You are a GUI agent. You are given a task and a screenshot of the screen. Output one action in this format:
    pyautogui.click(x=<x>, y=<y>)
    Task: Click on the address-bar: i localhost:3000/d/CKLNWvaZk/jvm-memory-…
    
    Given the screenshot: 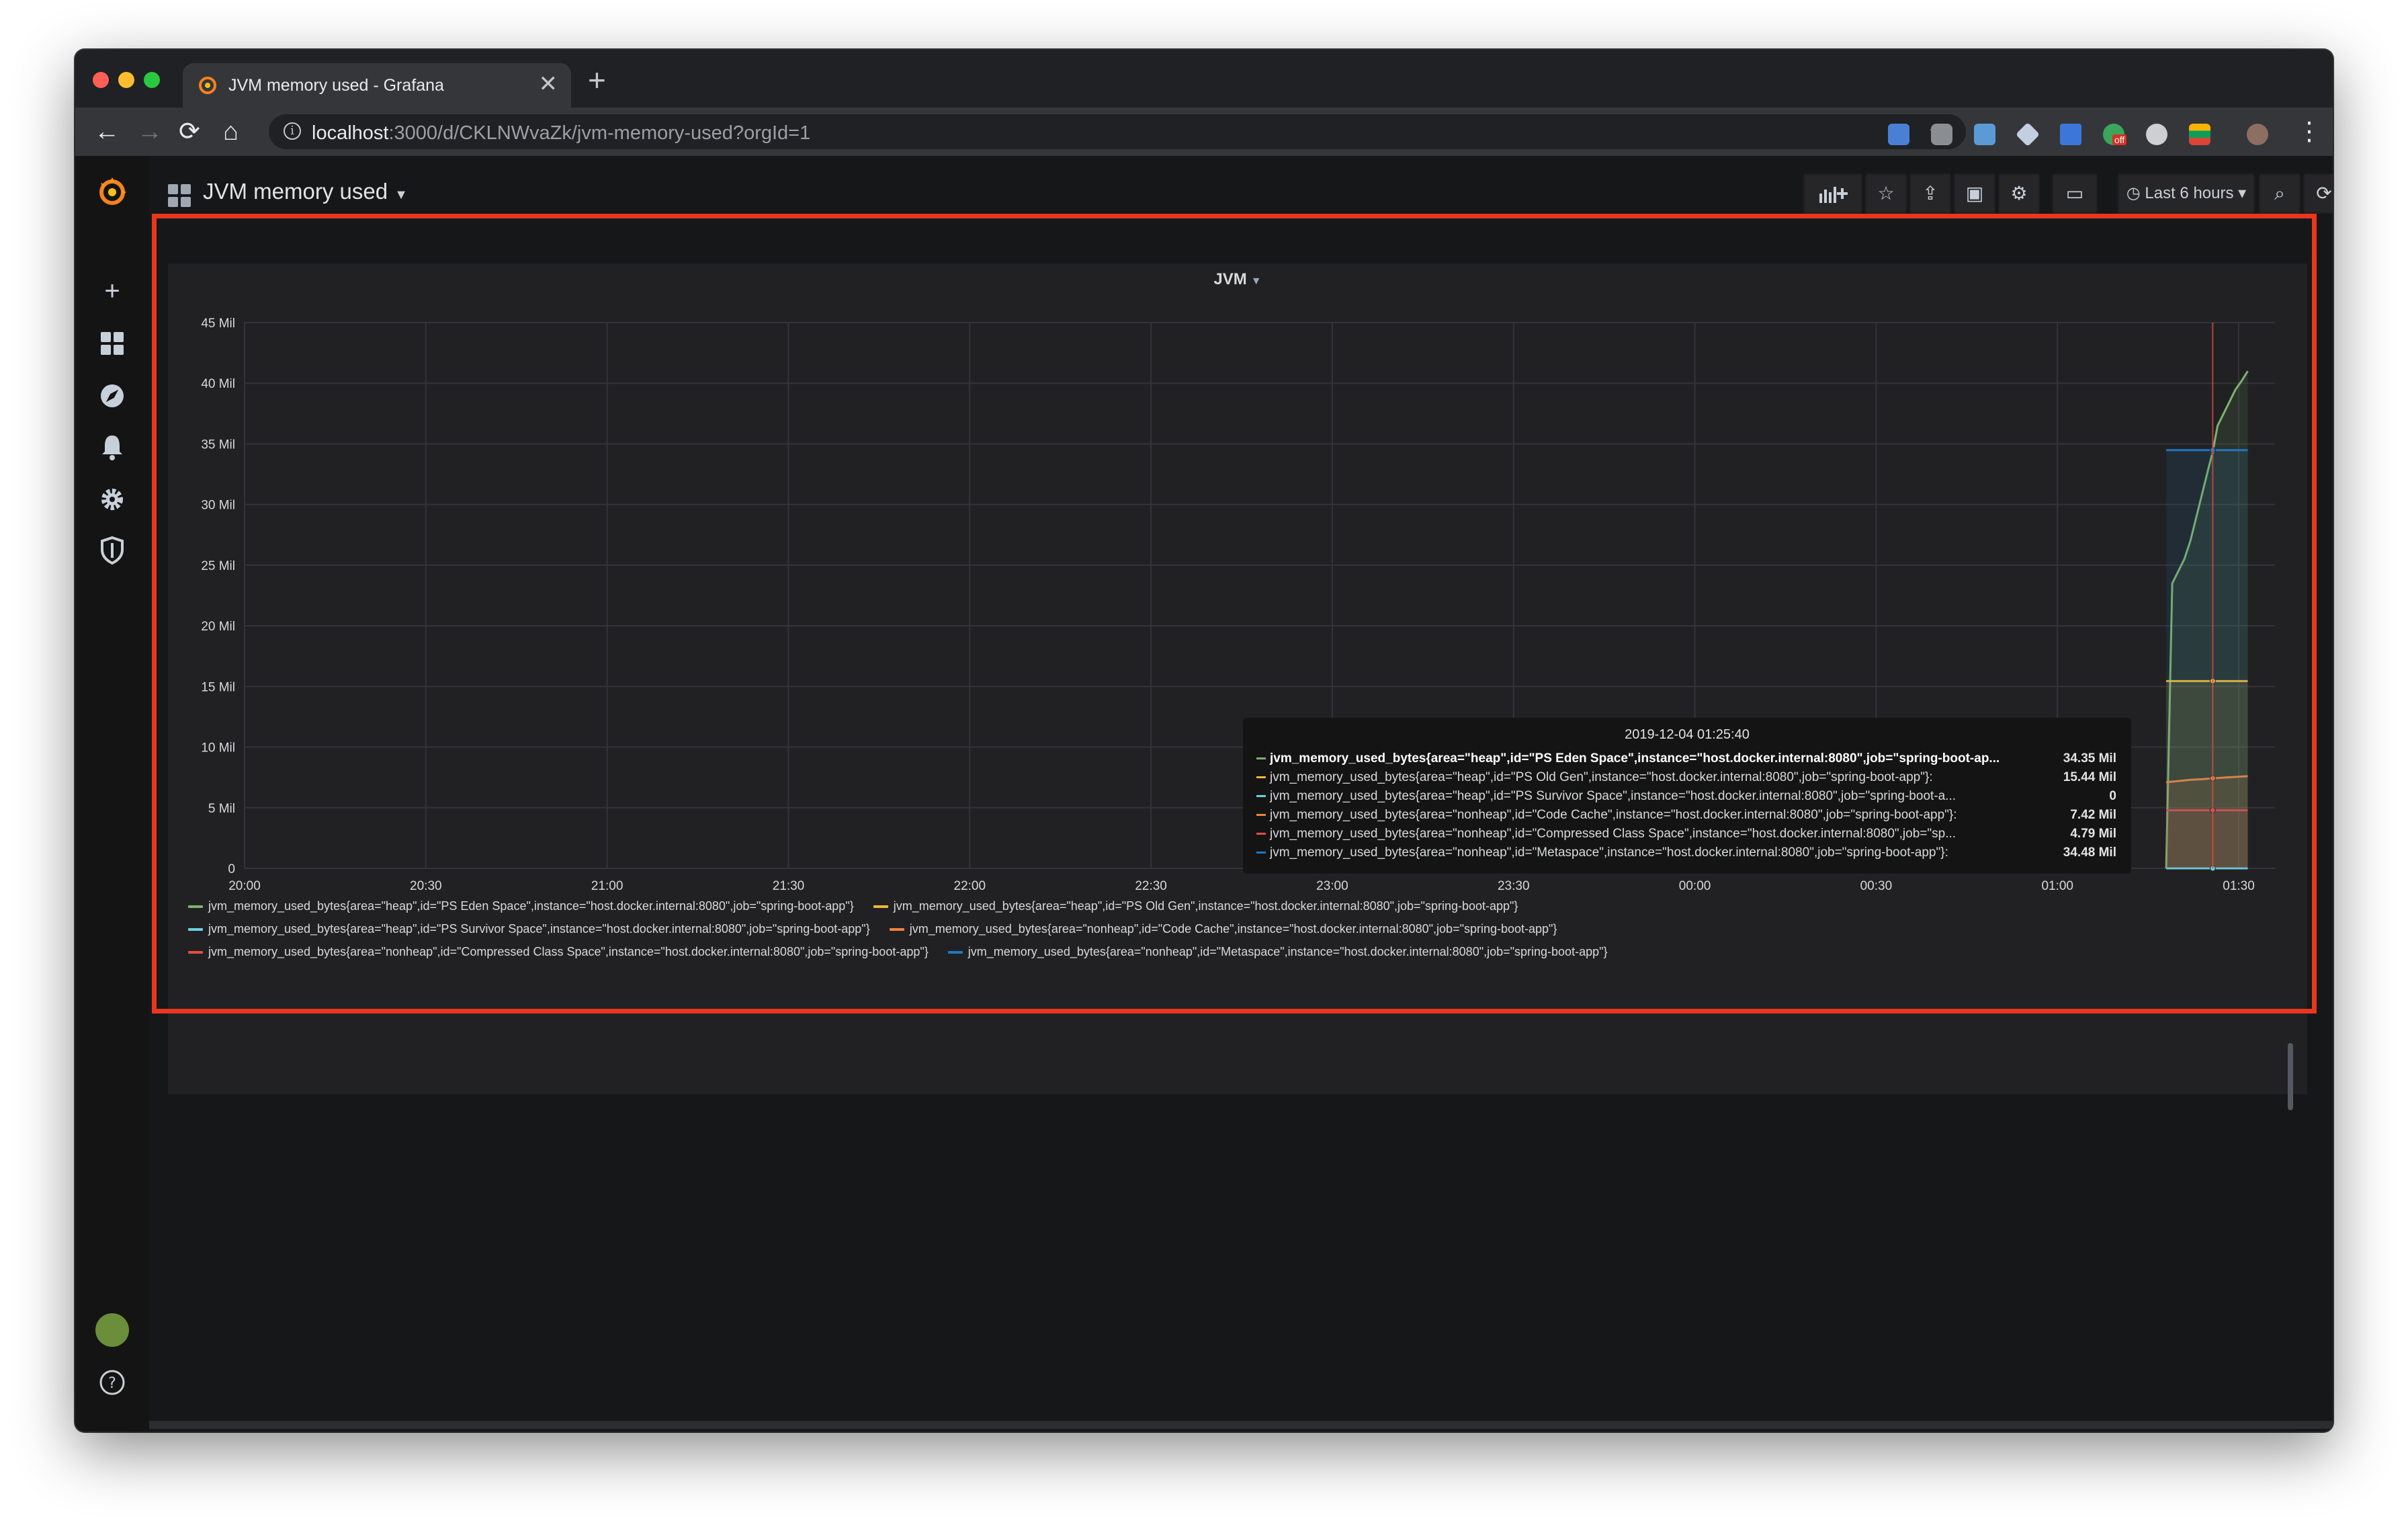 What is the action you would take?
    pyautogui.click(x=1117, y=131)
    